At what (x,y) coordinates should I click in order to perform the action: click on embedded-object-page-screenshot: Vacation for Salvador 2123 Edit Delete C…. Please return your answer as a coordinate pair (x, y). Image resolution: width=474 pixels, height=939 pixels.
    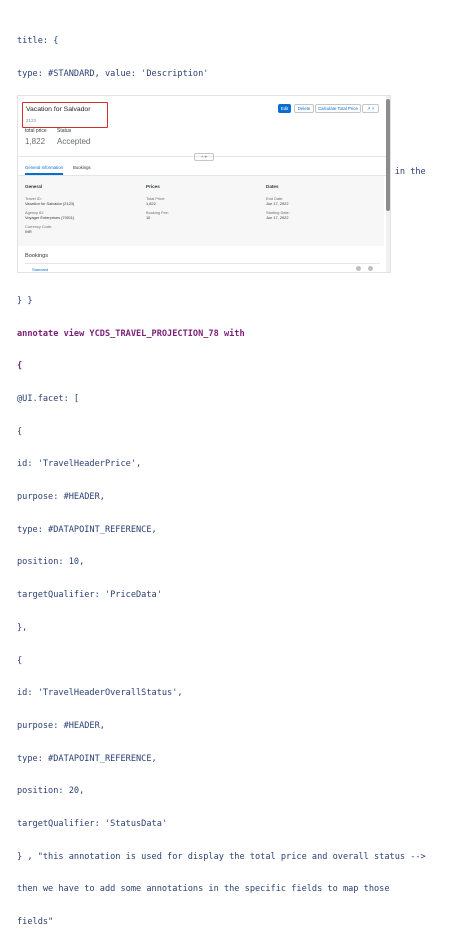
    Looking at the image, I should click on (204, 184).